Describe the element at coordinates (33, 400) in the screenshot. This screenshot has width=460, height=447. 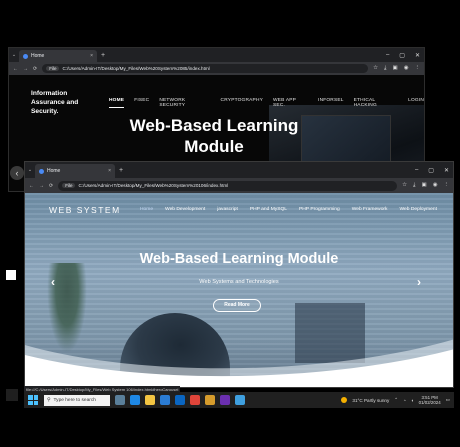
I see `start-button-icon` at that location.